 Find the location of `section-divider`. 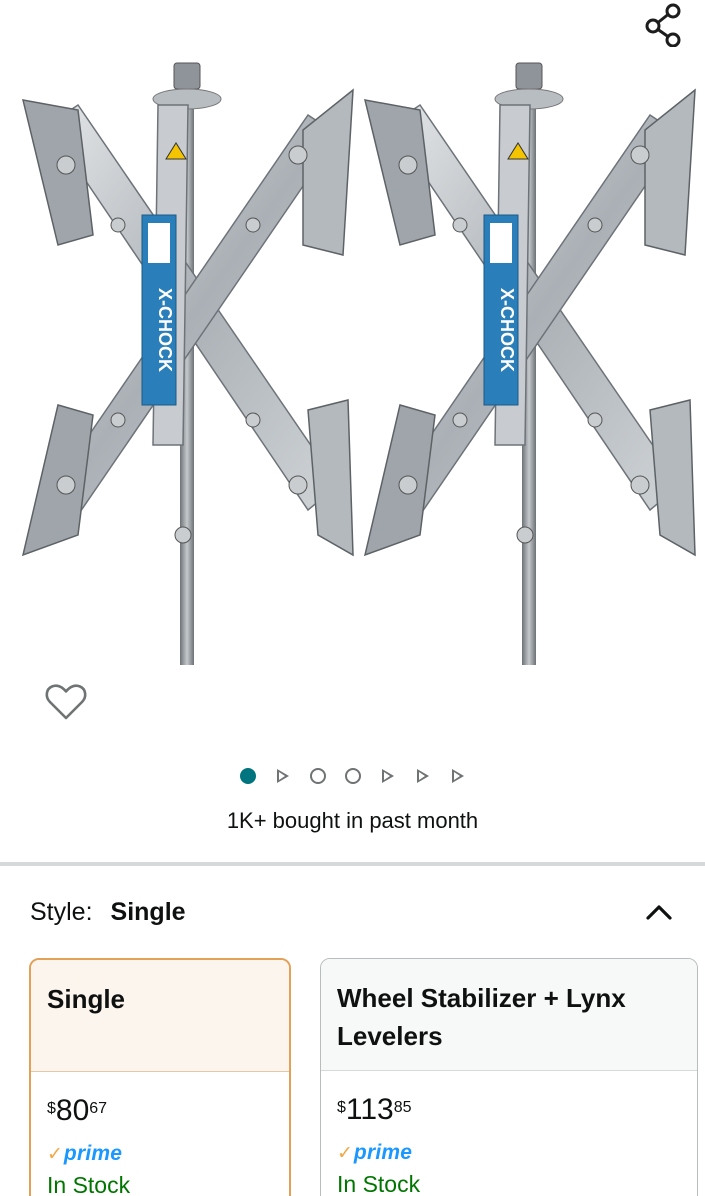

section-divider is located at coordinates (352, 864).